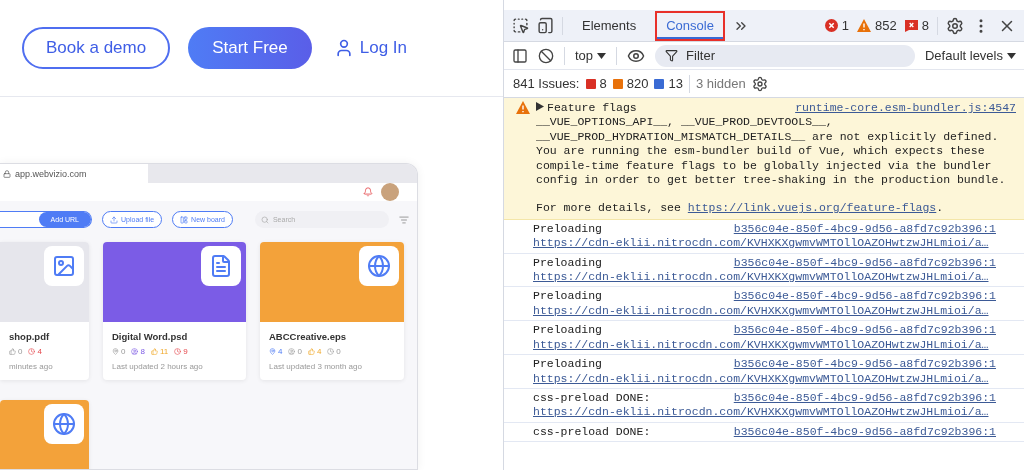 The height and width of the screenshot is (470, 1024). Describe the element at coordinates (181, 352) in the screenshot. I see `stat-count: 9` at that location.